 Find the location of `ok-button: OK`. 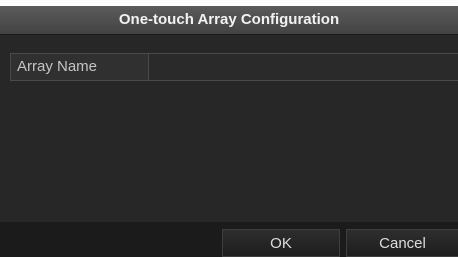

ok-button: OK is located at coordinates (281, 243).